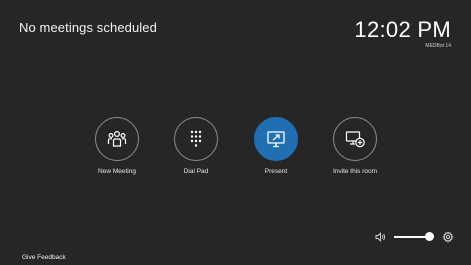 The width and height of the screenshot is (471, 265). I want to click on present-label: Present, so click(276, 171).